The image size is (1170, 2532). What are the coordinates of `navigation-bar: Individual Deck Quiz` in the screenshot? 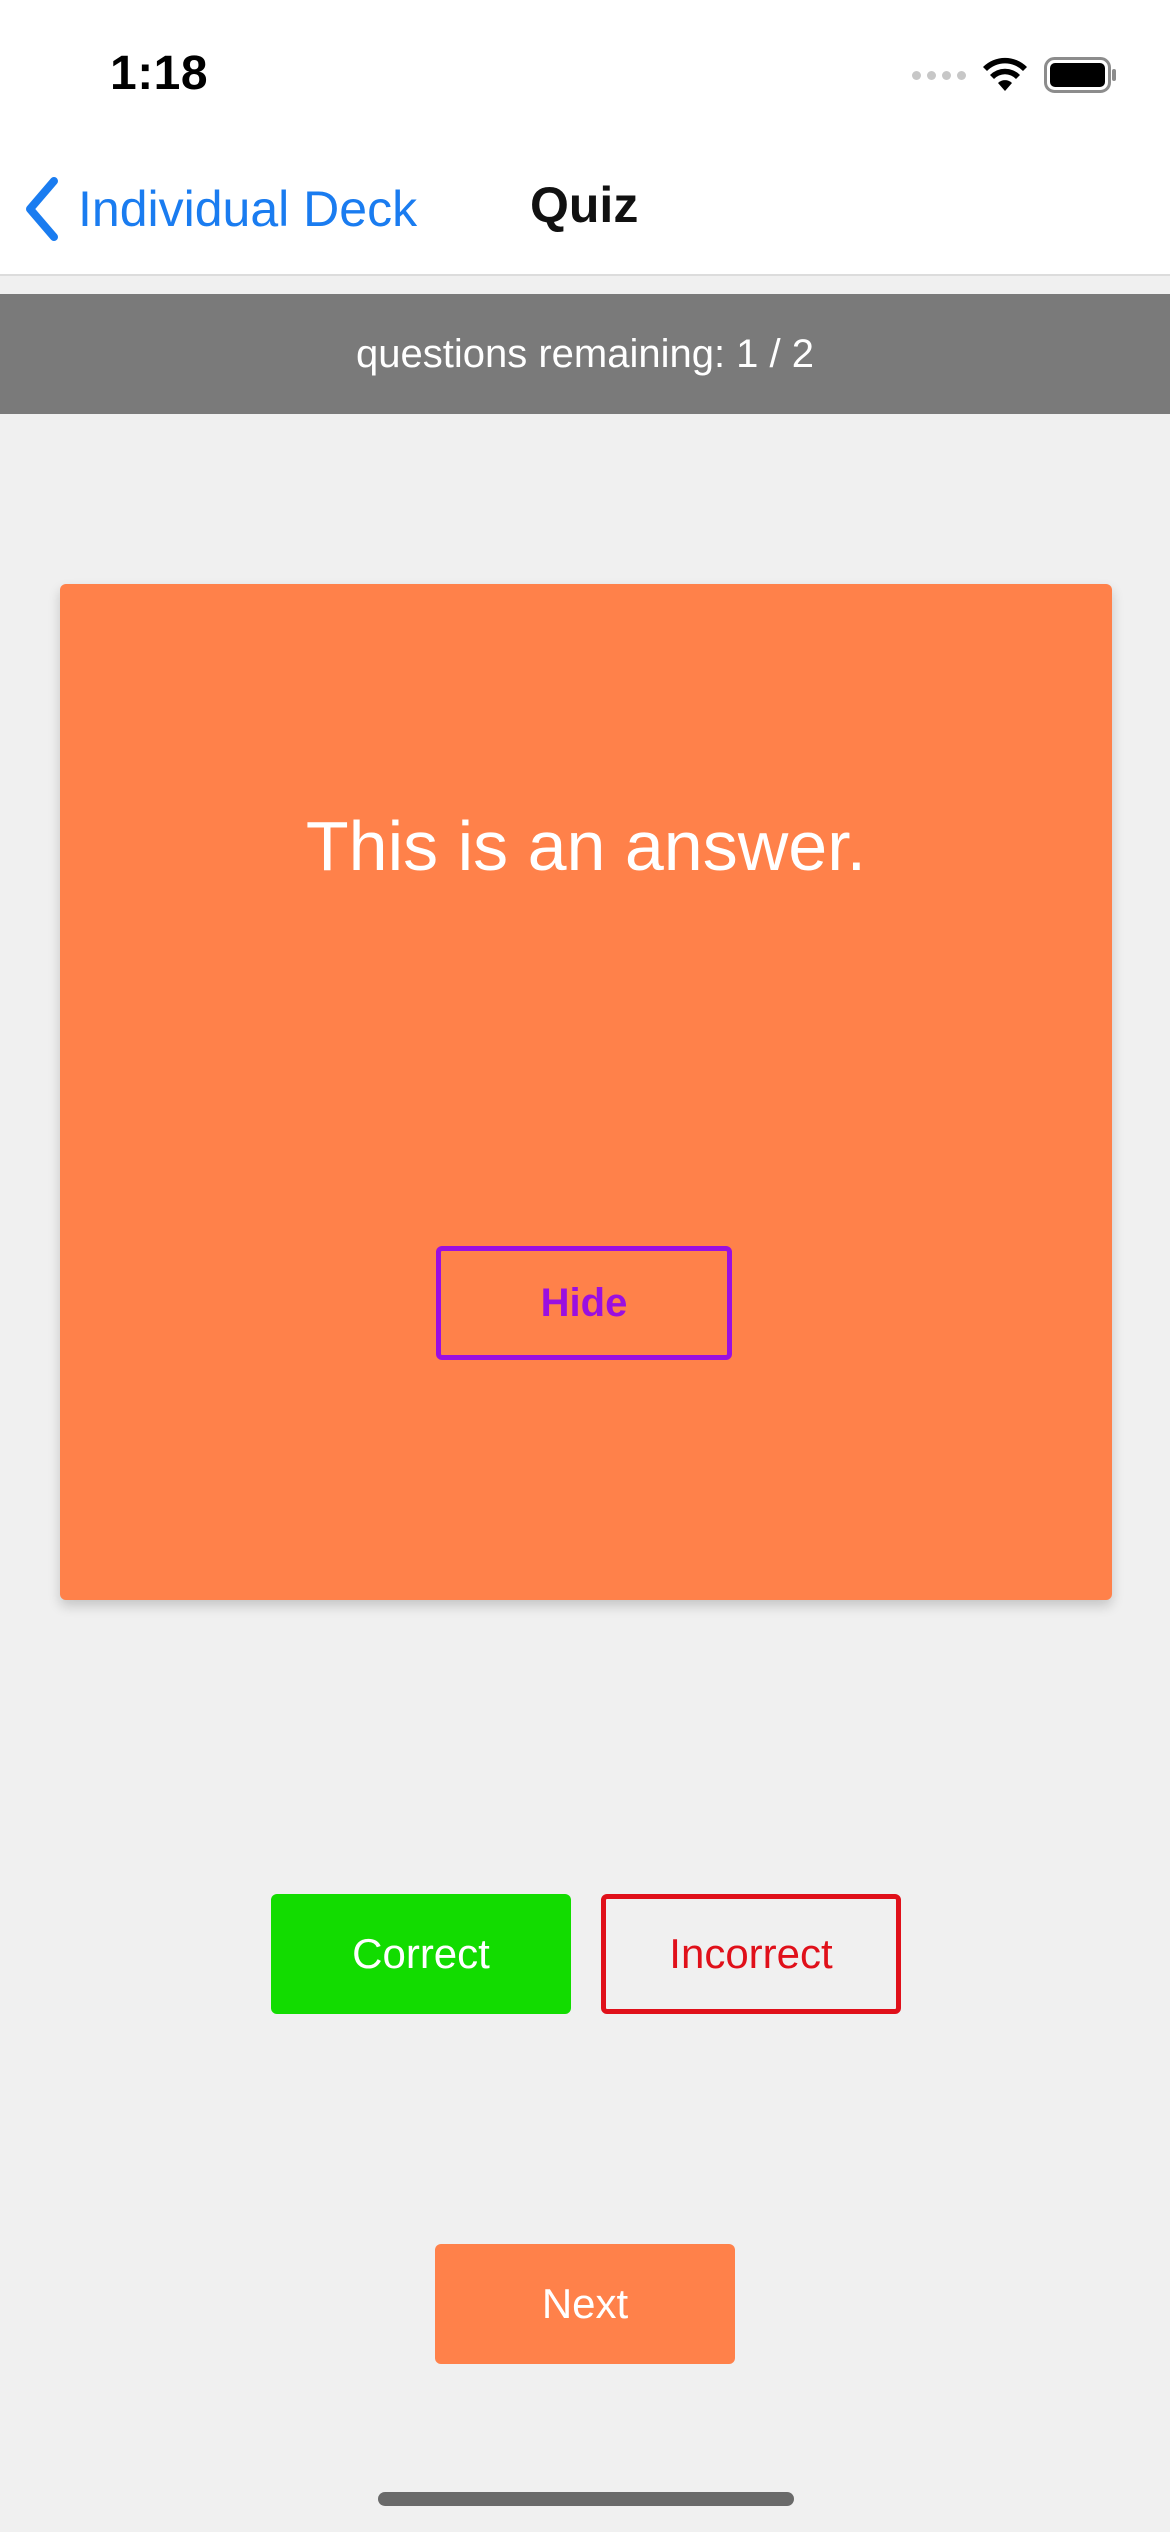 It's located at (585, 208).